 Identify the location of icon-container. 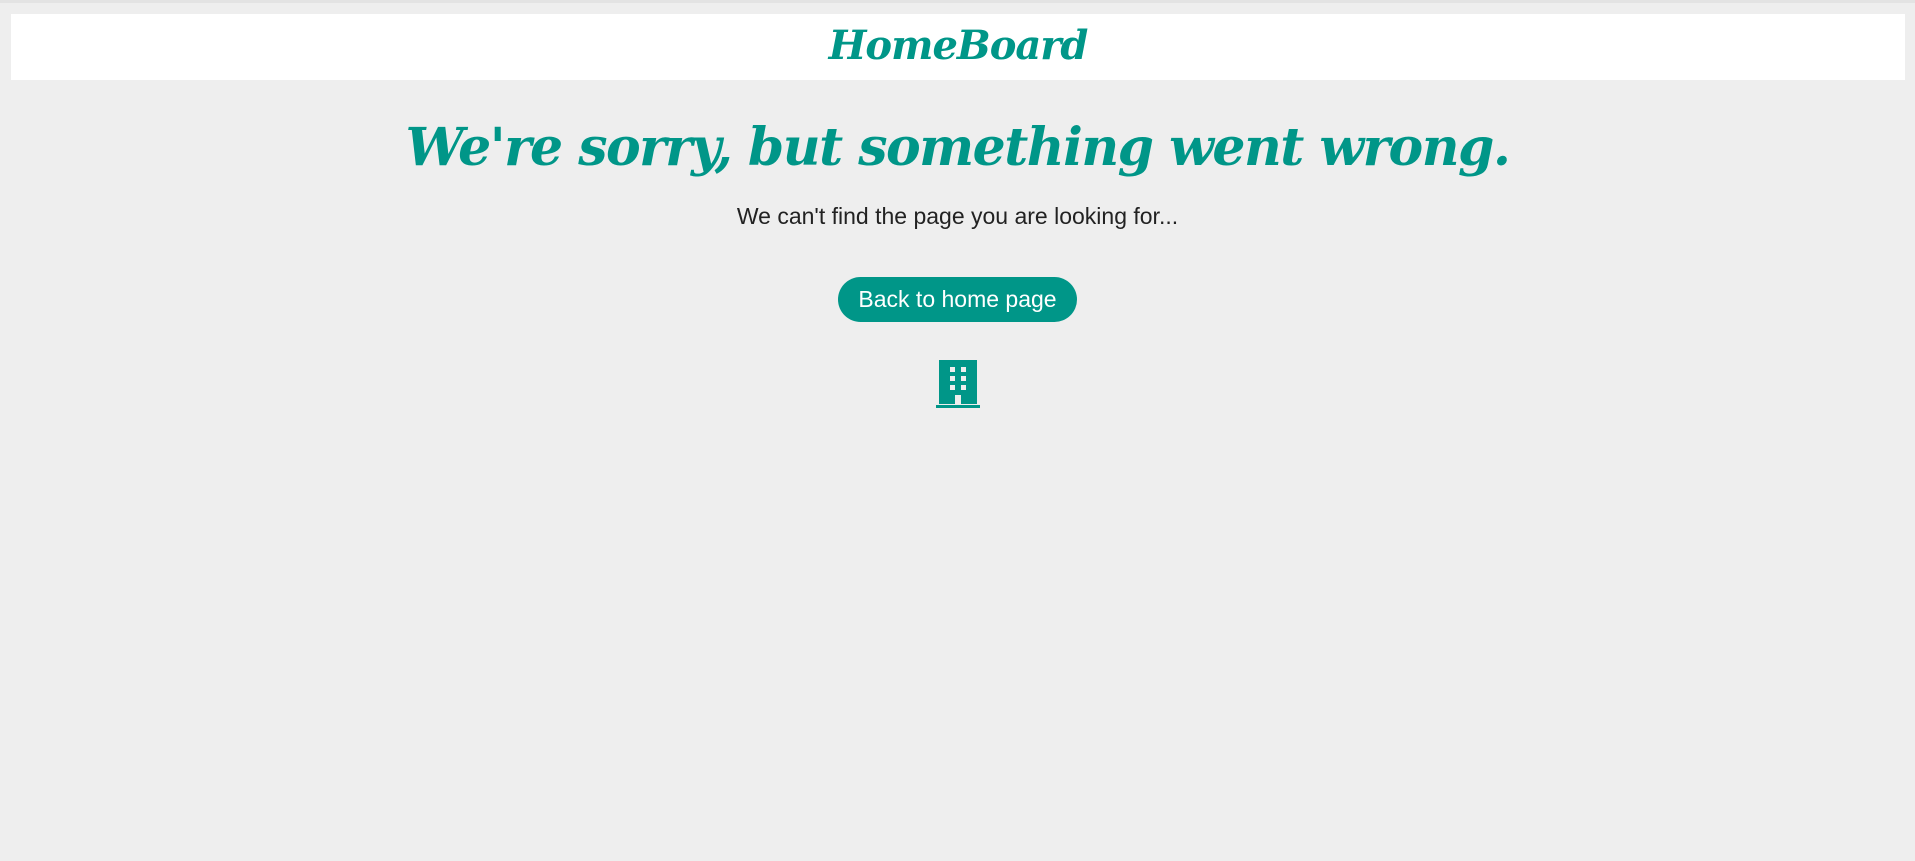
(957, 385).